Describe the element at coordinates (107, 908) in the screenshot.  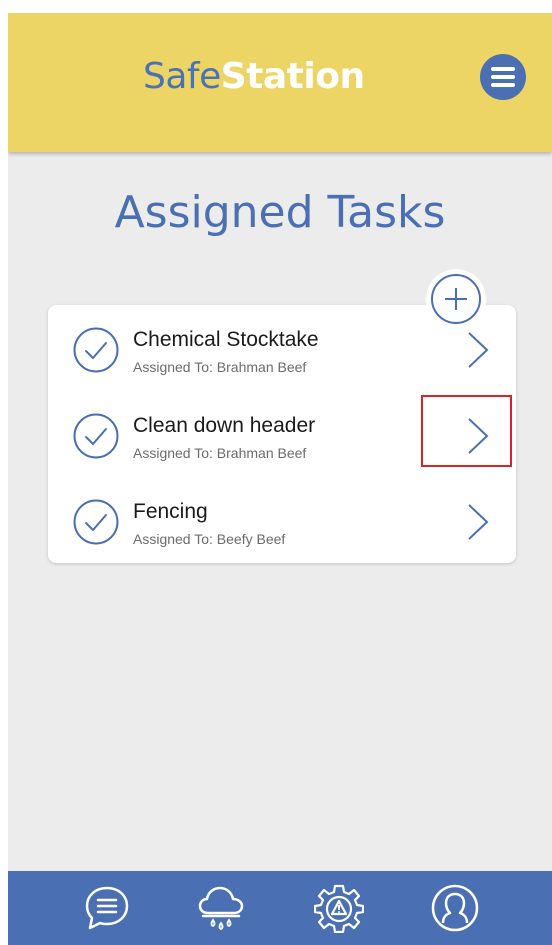
I see `chat-bubble-icon` at that location.